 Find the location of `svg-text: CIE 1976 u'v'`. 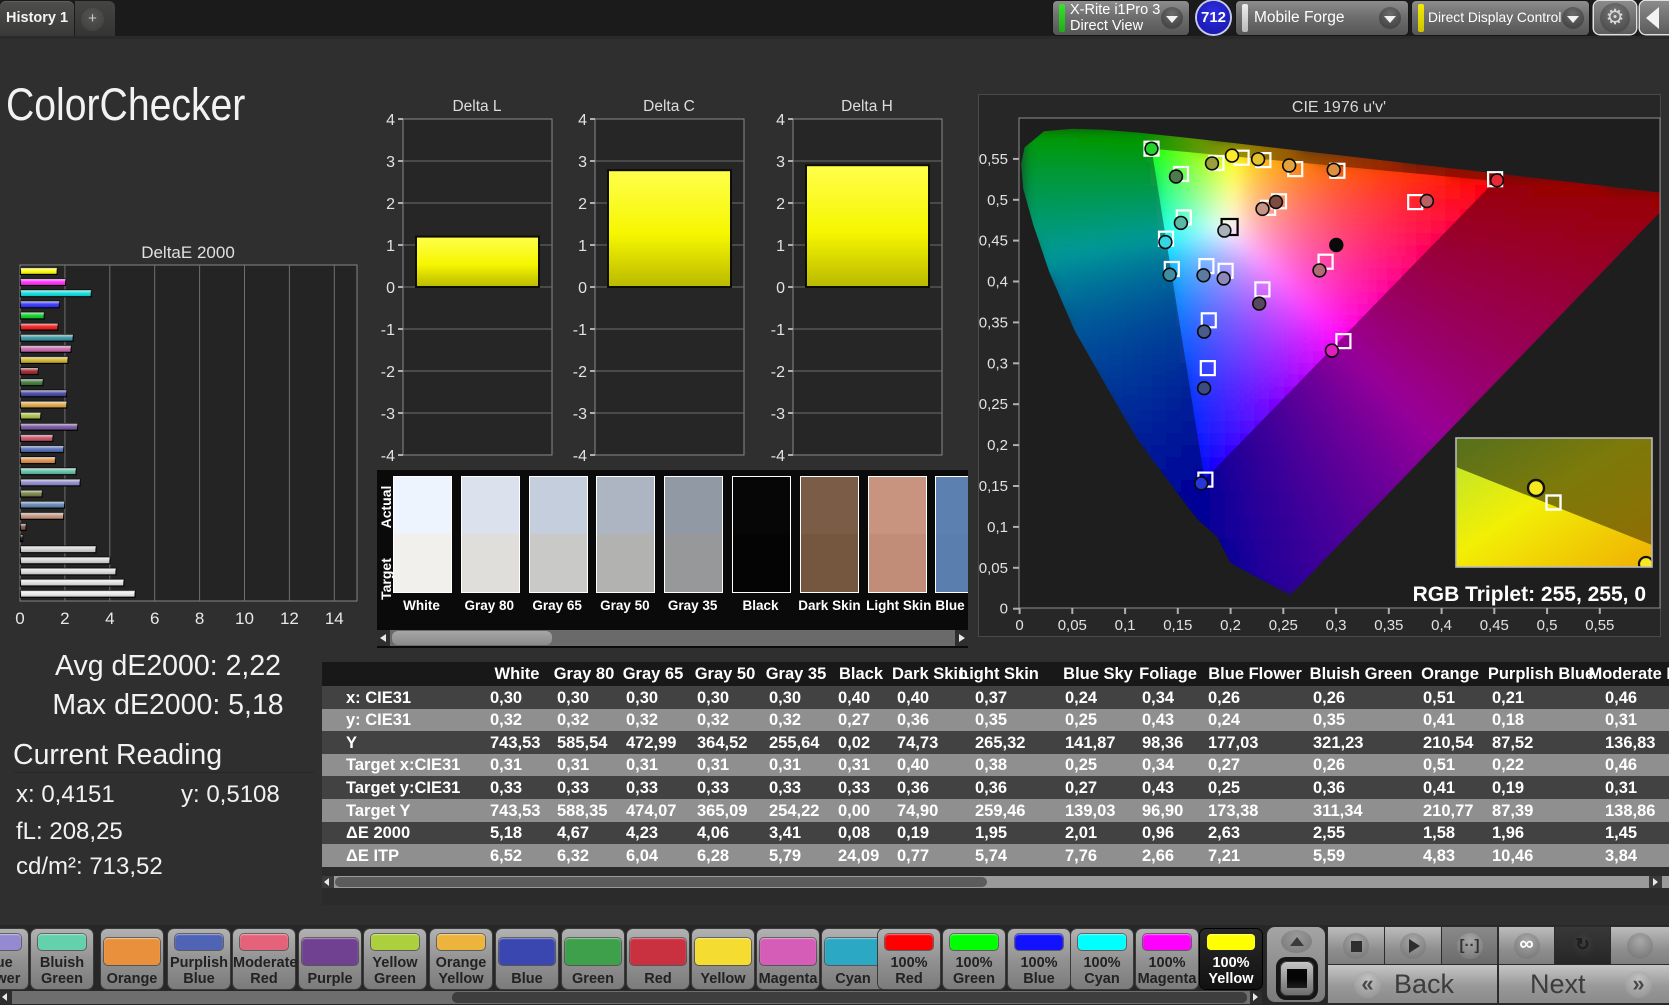

svg-text: CIE 1976 u'v' is located at coordinates (1339, 107).